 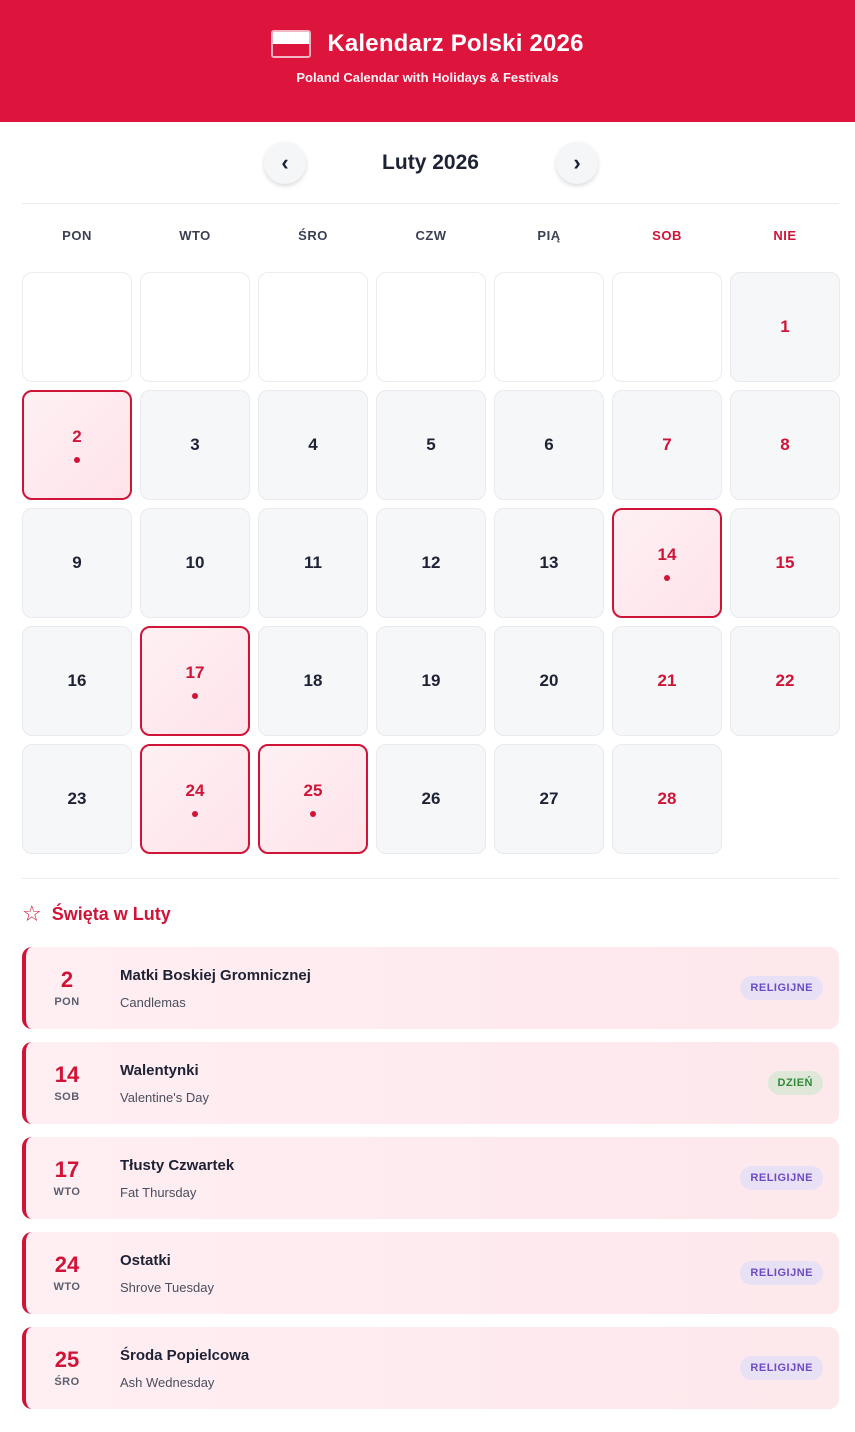 What do you see at coordinates (418, 1273) in the screenshot?
I see `holiday-text: Ostatki Shrove Tuesday` at bounding box center [418, 1273].